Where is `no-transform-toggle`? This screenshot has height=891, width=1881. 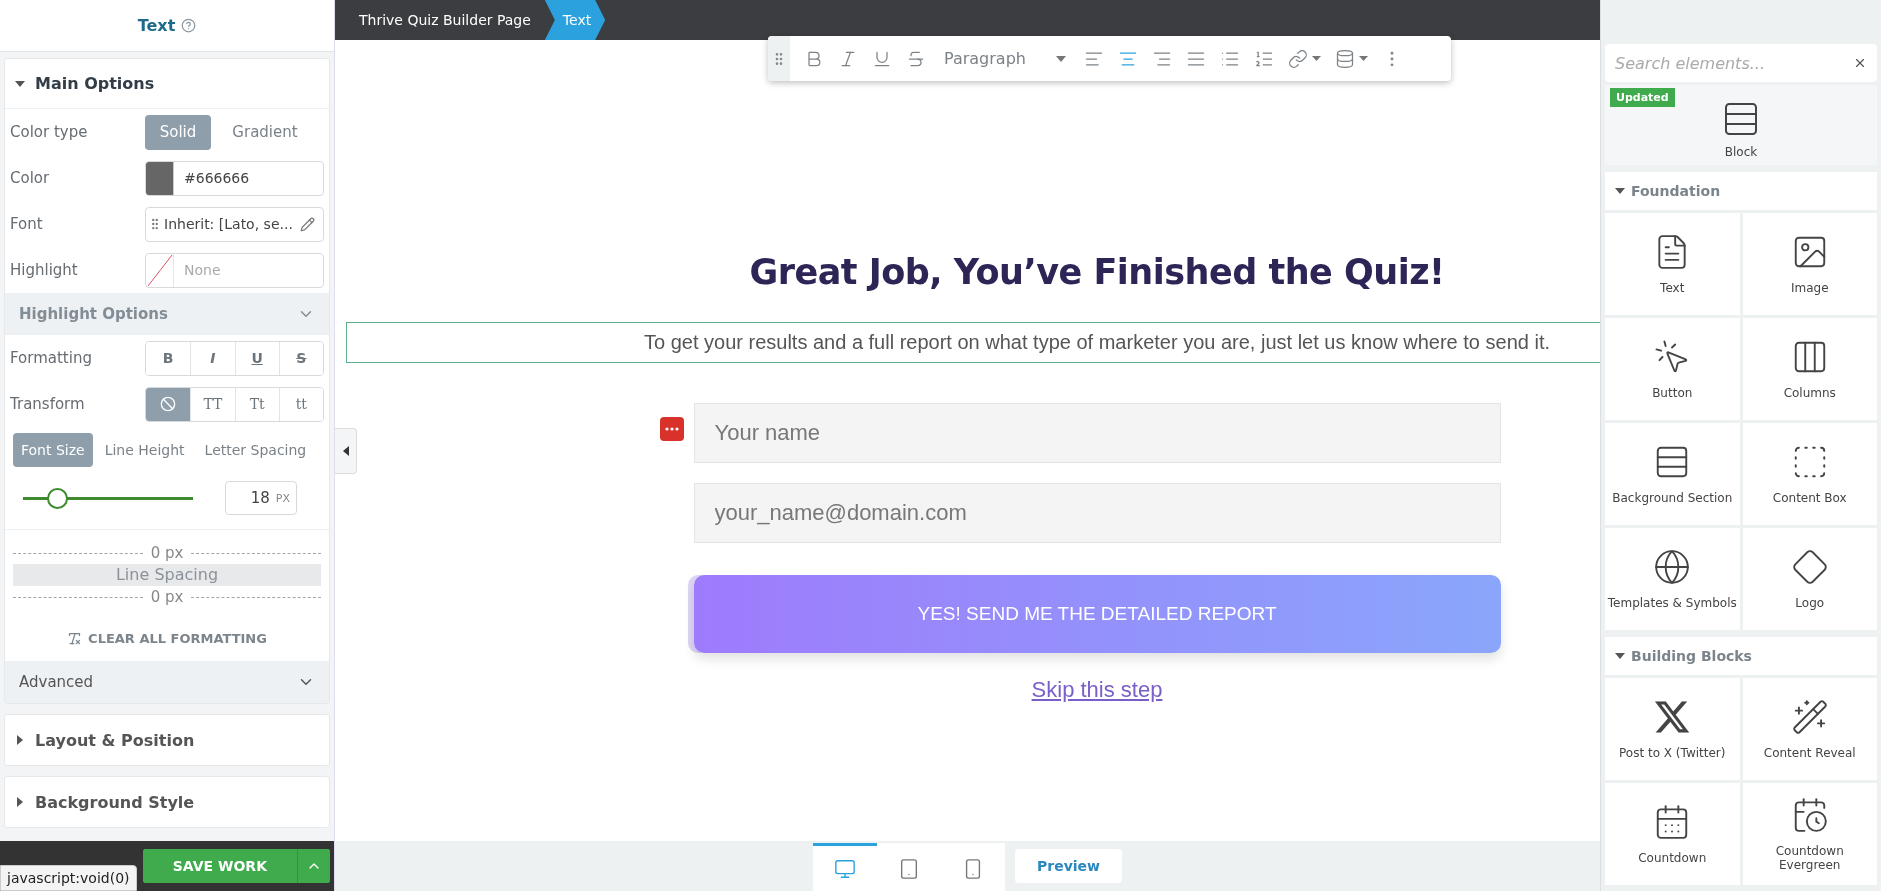
no-transform-toggle is located at coordinates (168, 404).